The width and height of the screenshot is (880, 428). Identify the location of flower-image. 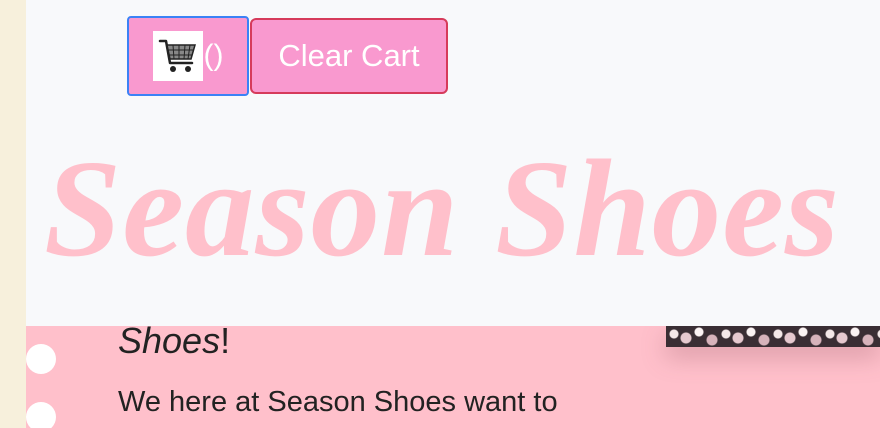
(773, 336).